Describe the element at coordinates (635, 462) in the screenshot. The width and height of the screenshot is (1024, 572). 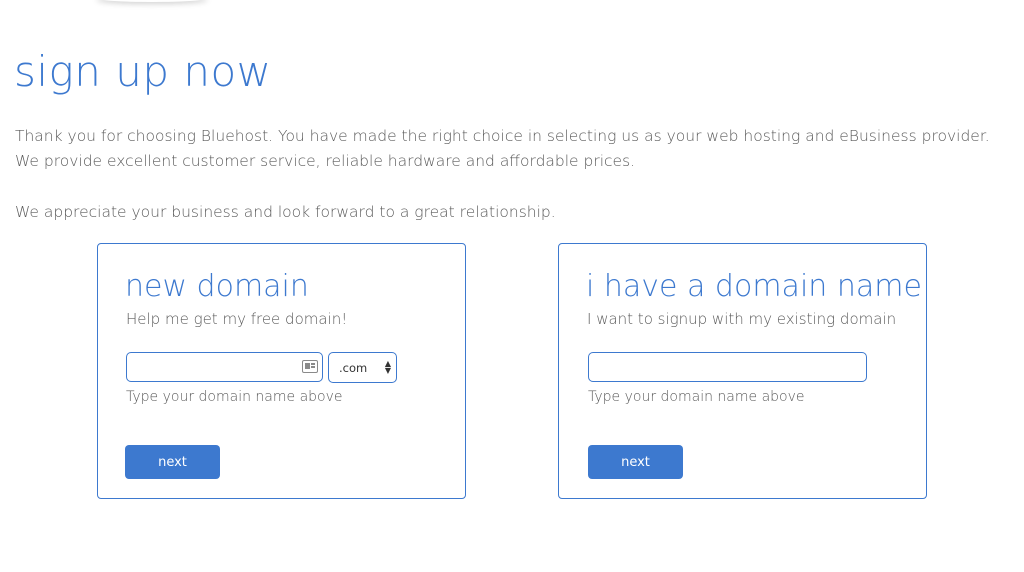
I see `existing-domain-next-button: next` at that location.